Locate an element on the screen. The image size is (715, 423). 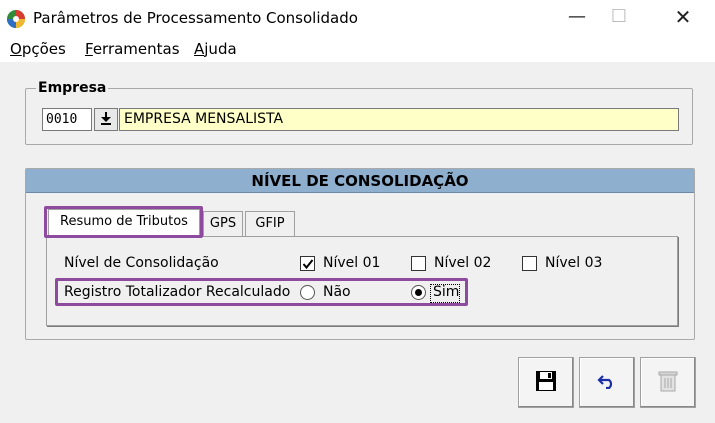
undo-arrow-icon is located at coordinates (607, 383).